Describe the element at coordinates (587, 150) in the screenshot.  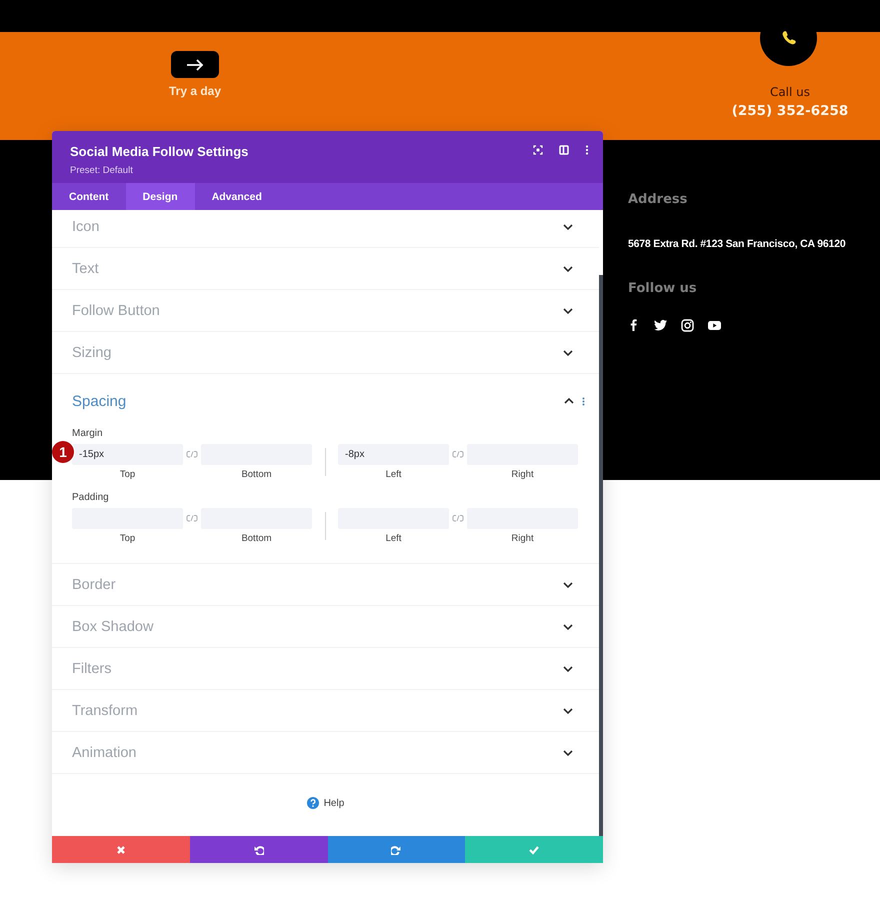
I see `menu-icon` at that location.